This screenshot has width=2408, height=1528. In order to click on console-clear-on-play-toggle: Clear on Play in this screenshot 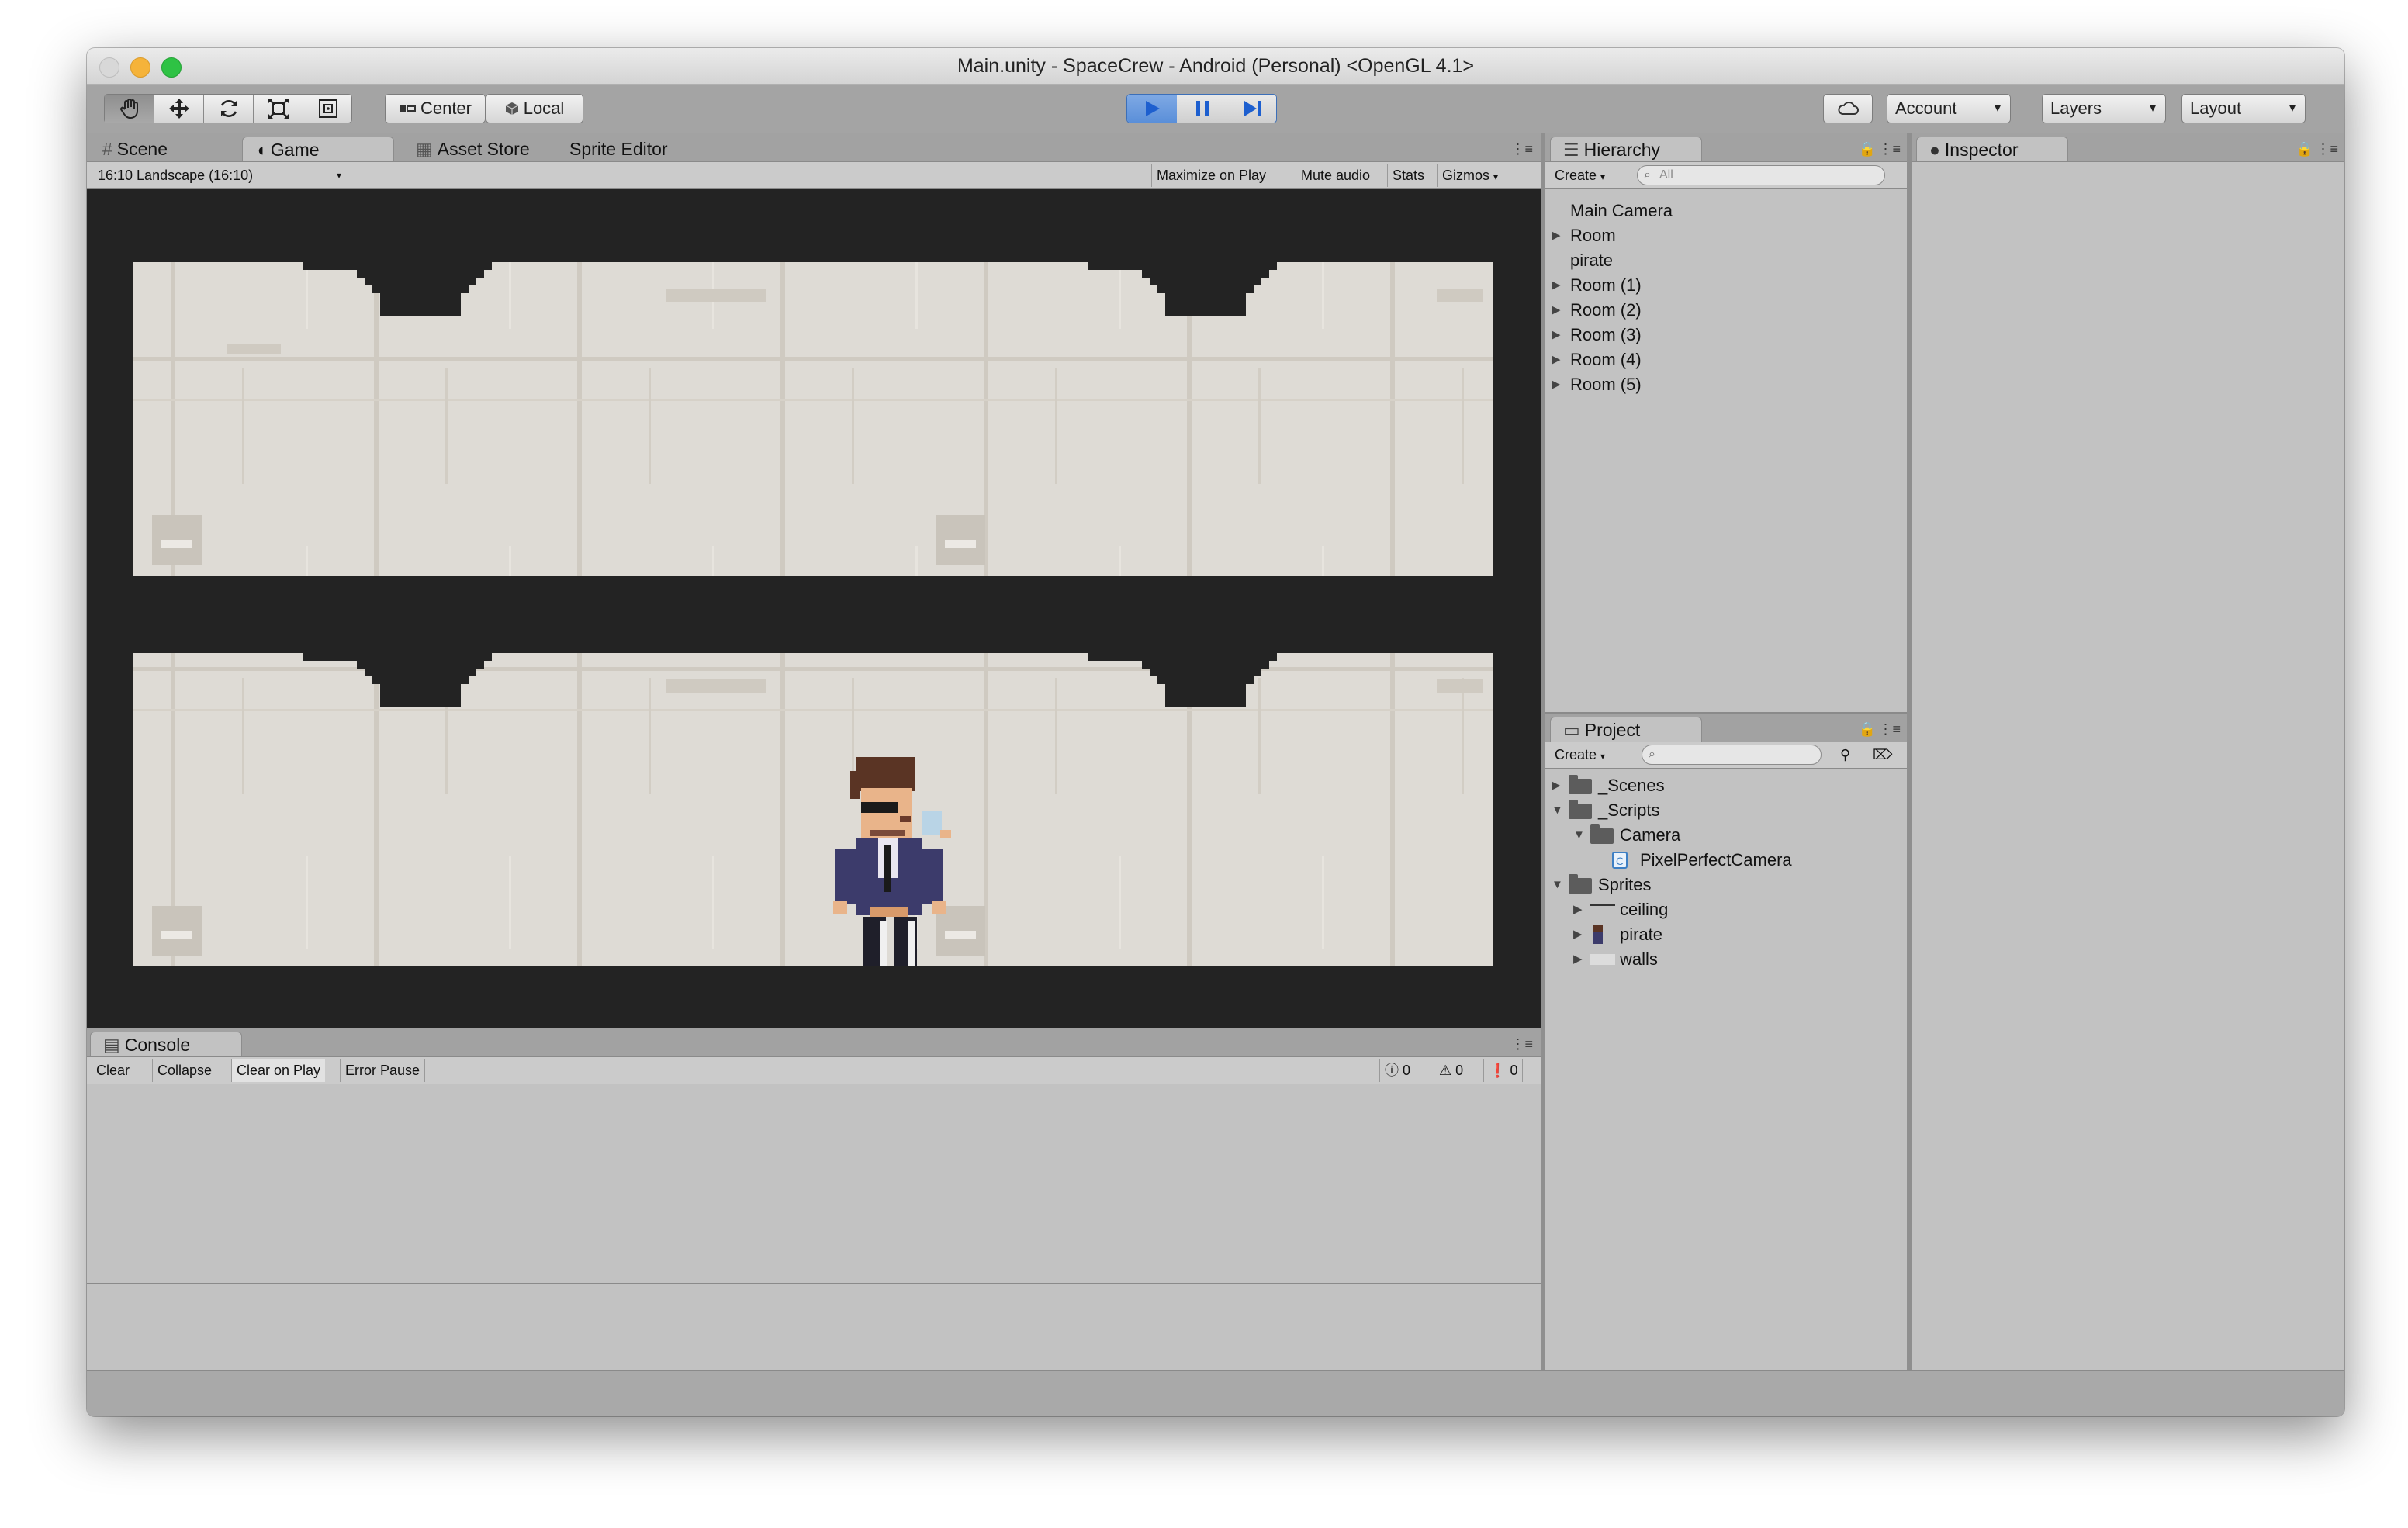, I will do `click(278, 1070)`.